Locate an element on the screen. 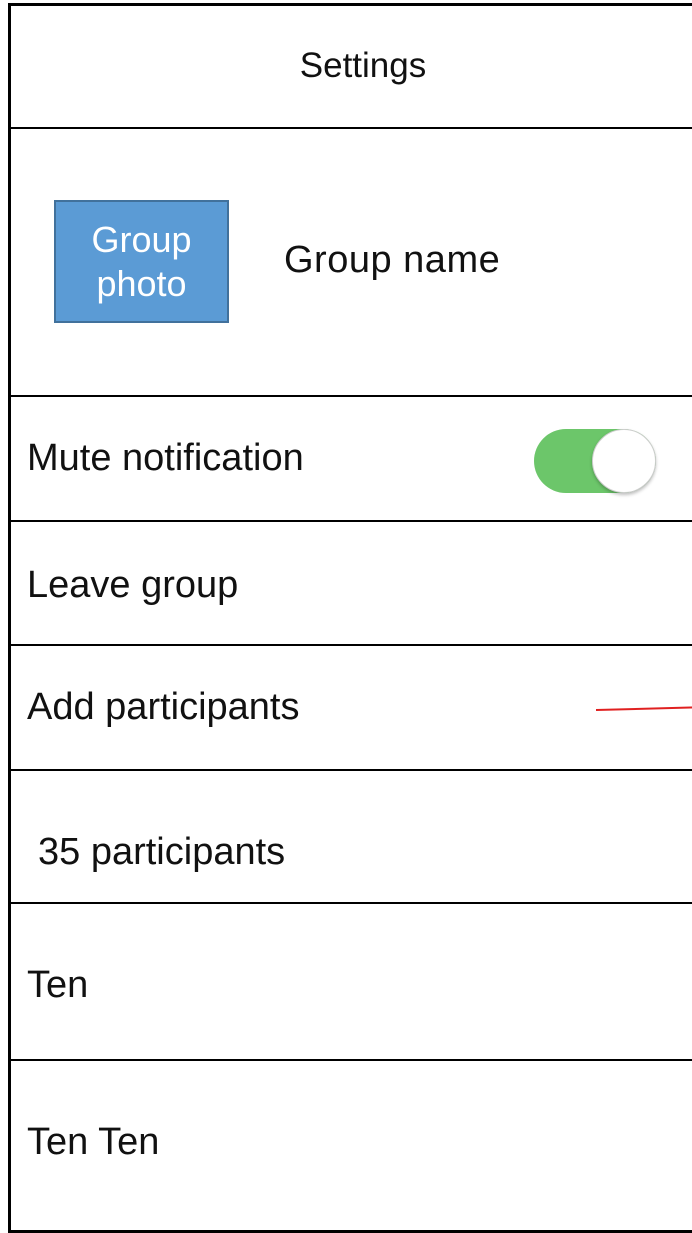 The height and width of the screenshot is (1233, 692). add-participants-label: Add participants is located at coordinates (163, 707).